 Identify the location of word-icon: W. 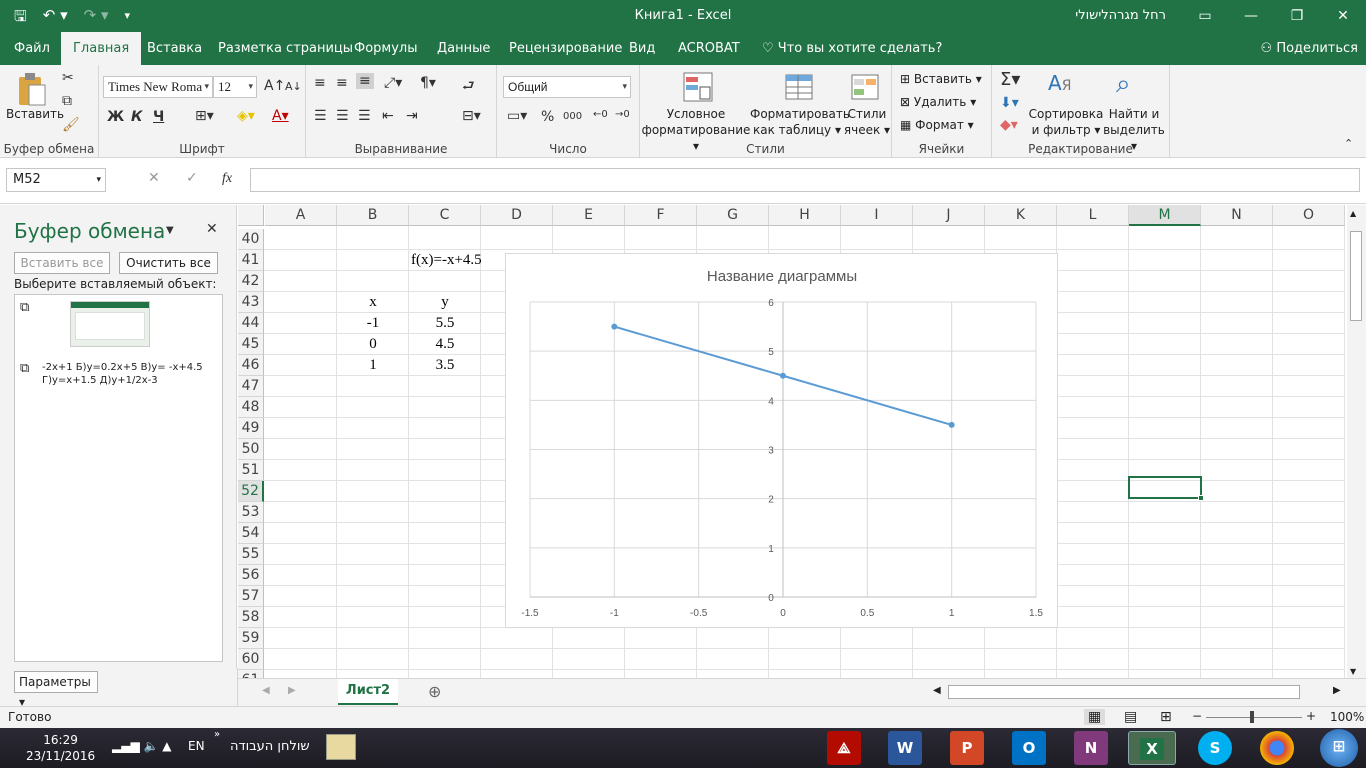
(905, 748).